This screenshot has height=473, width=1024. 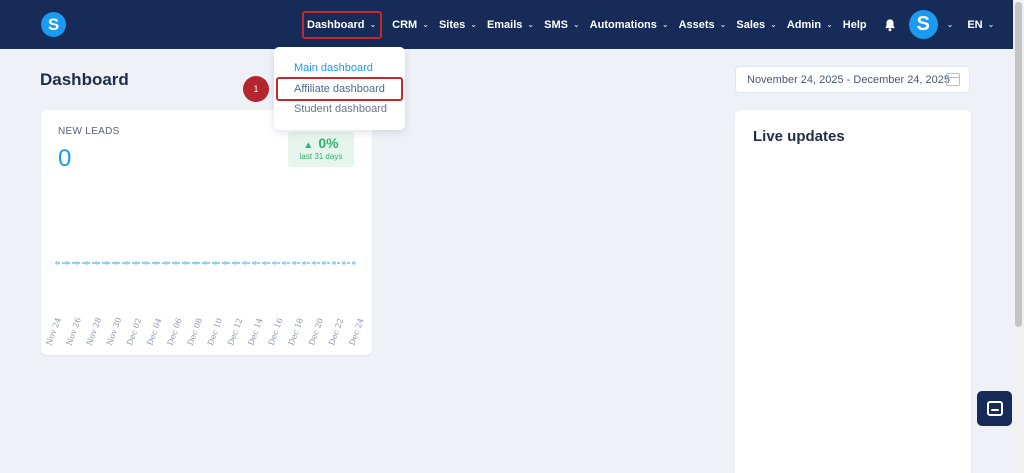 I want to click on nav-automations: Automations ⌄, so click(x=629, y=25).